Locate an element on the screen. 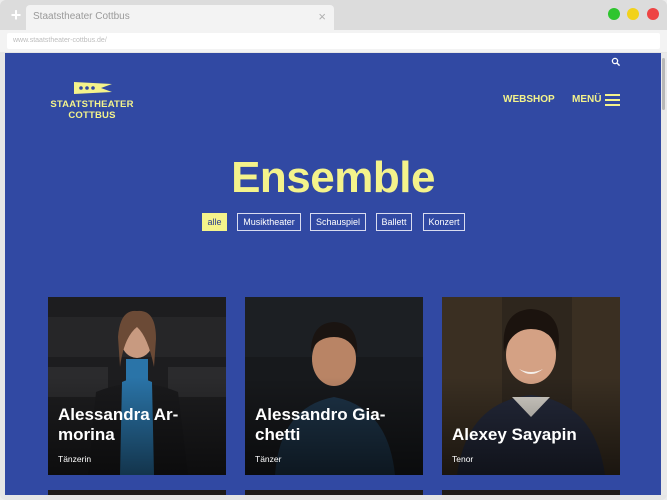 This screenshot has width=667, height=500. tab-bar: + Staatstheater Cottbus × is located at coordinates (333, 15).